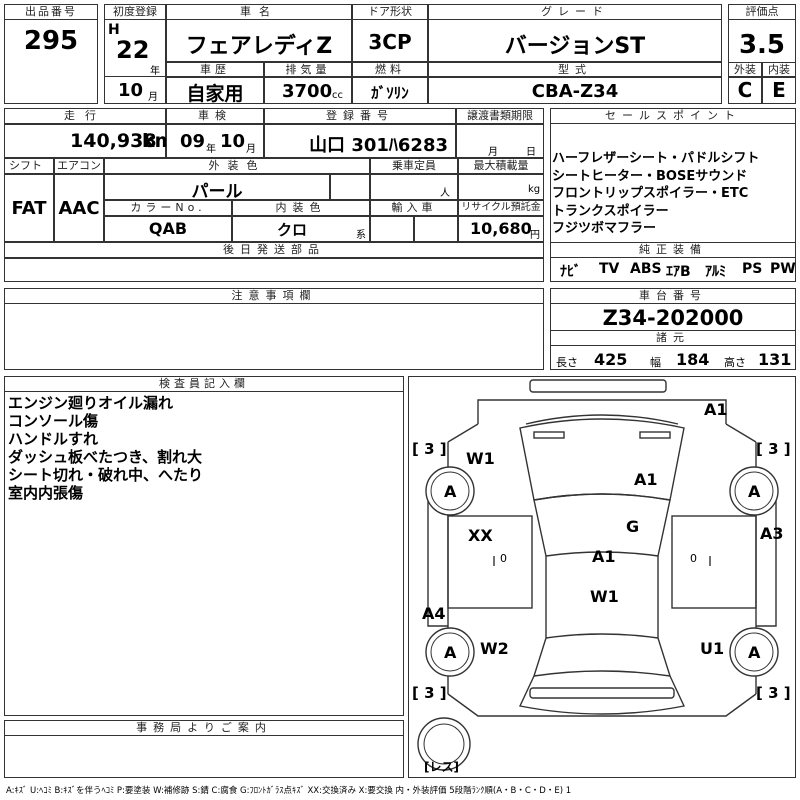 This screenshot has height=800, width=800. I want to click on score: 3.5, so click(762, 45).